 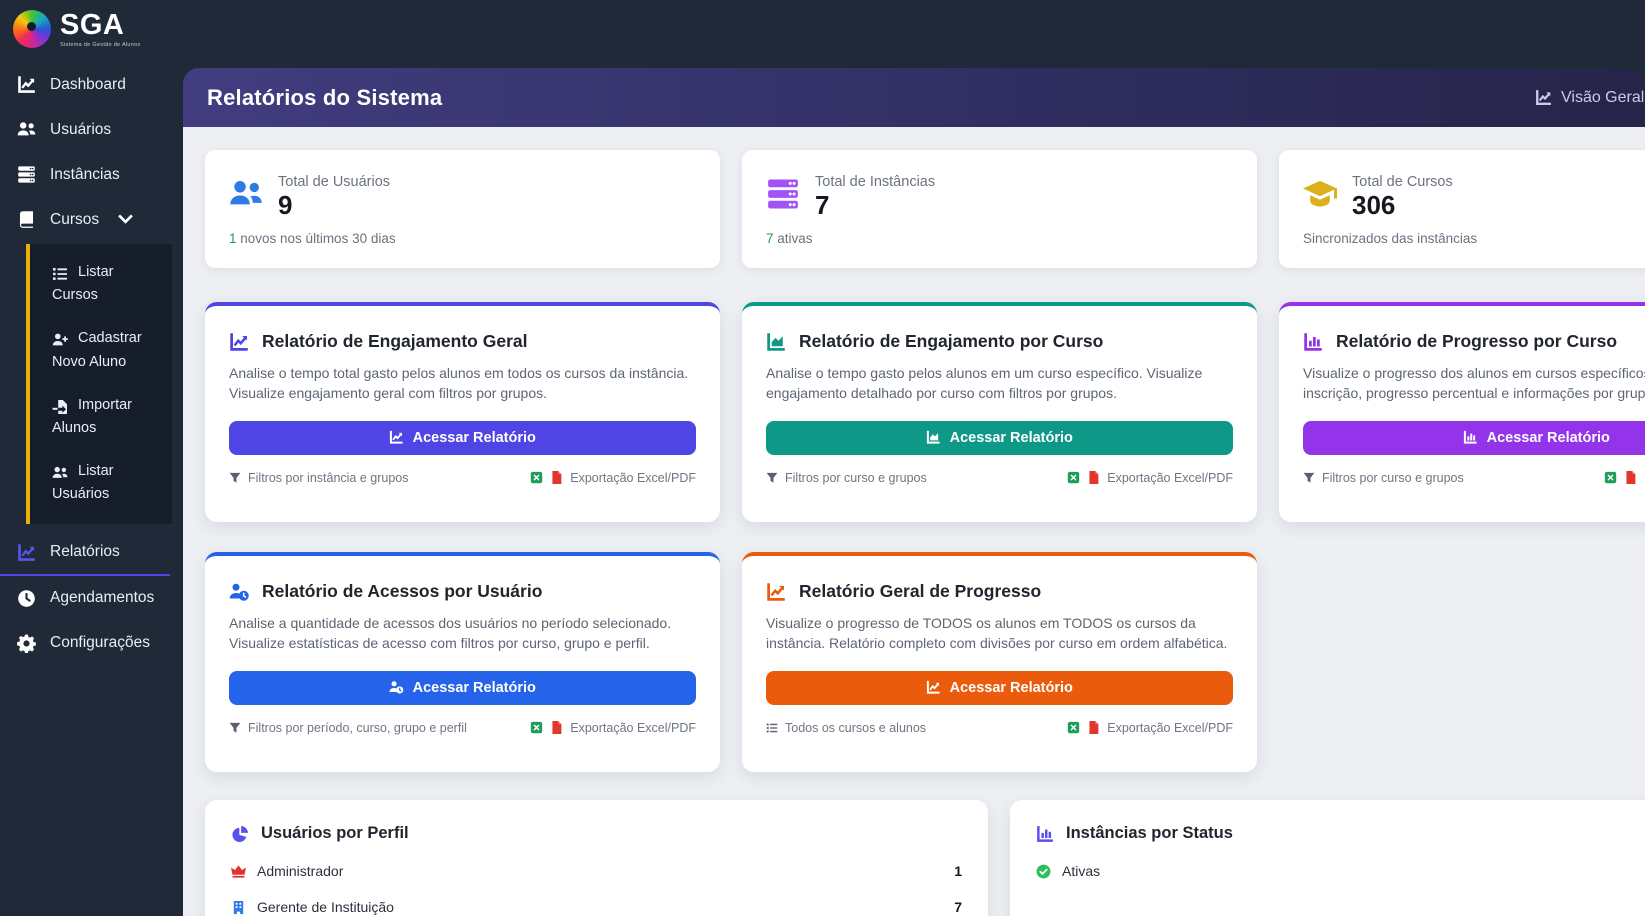 What do you see at coordinates (334, 182) in the screenshot?
I see `stat-label: Total de Usuários` at bounding box center [334, 182].